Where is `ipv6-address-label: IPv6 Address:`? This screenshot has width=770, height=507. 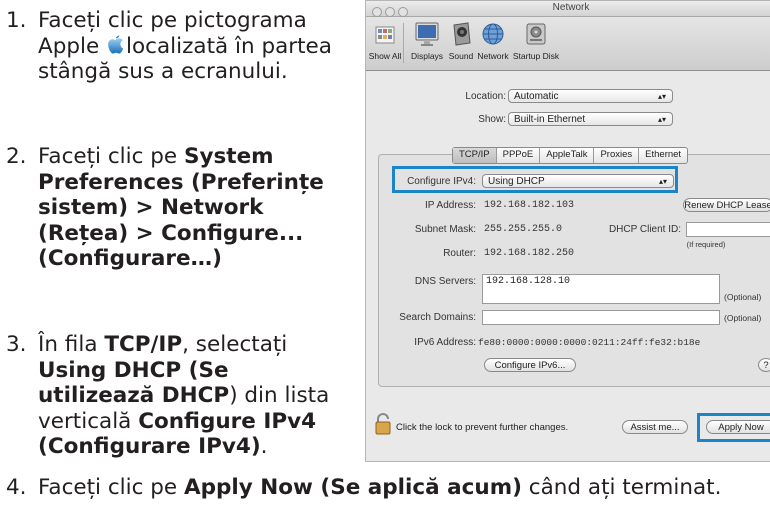
ipv6-address-label: IPv6 Address: is located at coordinates (445, 342).